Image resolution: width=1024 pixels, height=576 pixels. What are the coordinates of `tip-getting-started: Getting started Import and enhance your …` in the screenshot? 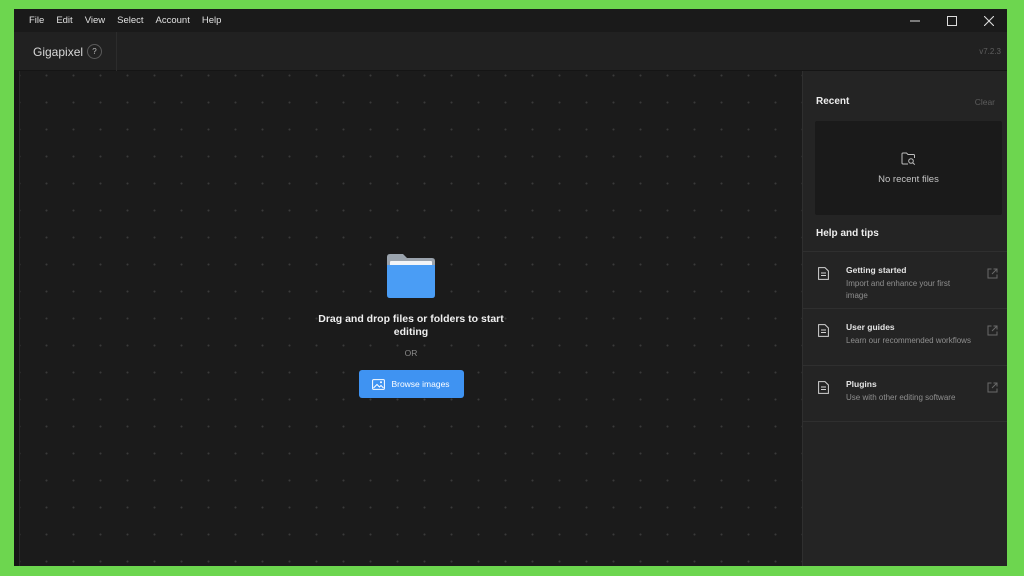 It's located at (905, 279).